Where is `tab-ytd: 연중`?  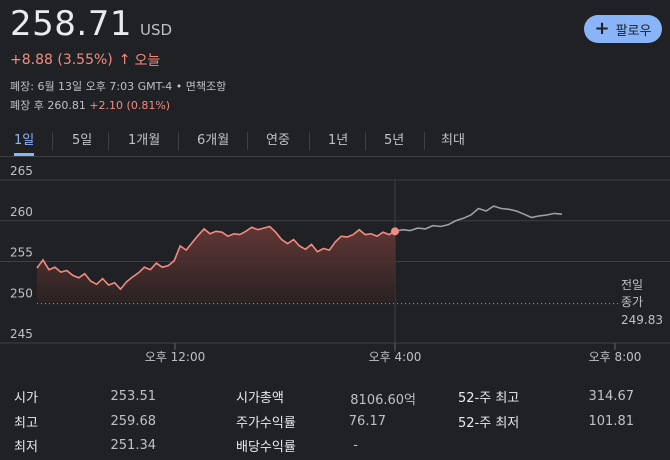
tab-ytd: 연중 is located at coordinates (278, 143).